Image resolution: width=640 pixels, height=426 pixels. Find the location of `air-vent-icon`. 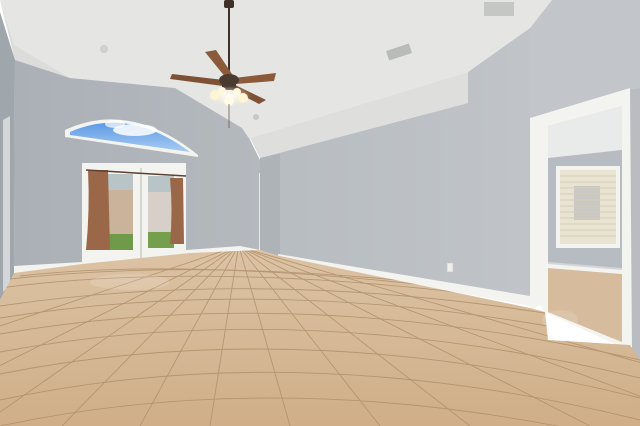

air-vent-icon is located at coordinates (499, 9).